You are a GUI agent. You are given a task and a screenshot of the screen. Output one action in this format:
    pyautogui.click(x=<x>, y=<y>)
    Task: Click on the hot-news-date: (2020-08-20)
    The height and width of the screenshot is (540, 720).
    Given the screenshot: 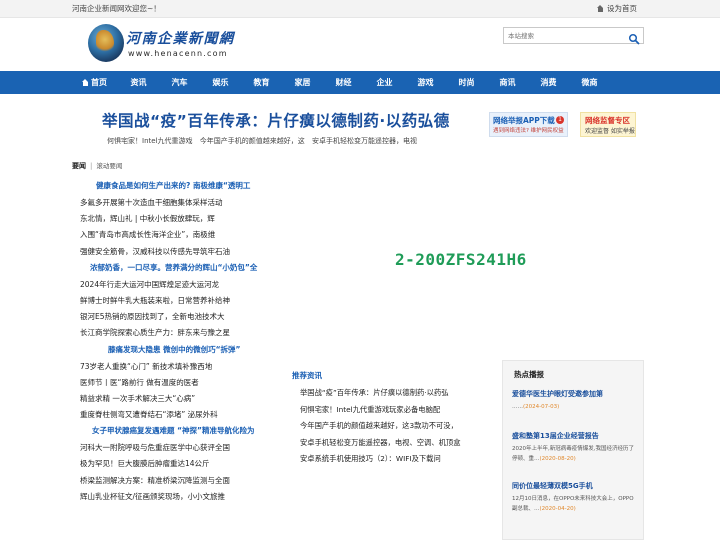 What is the action you would take?
    pyautogui.click(x=557, y=458)
    